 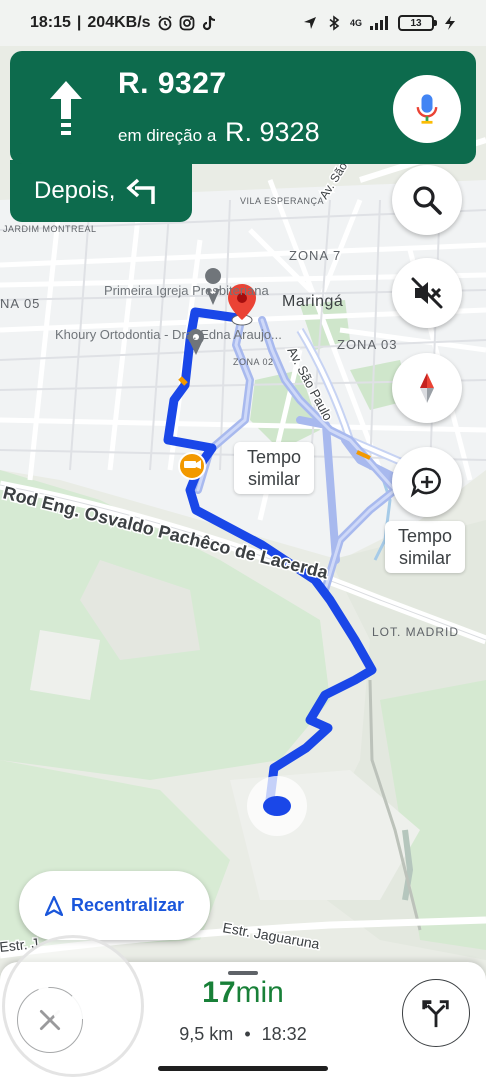 I want to click on current-location-marker, so click(x=277, y=806).